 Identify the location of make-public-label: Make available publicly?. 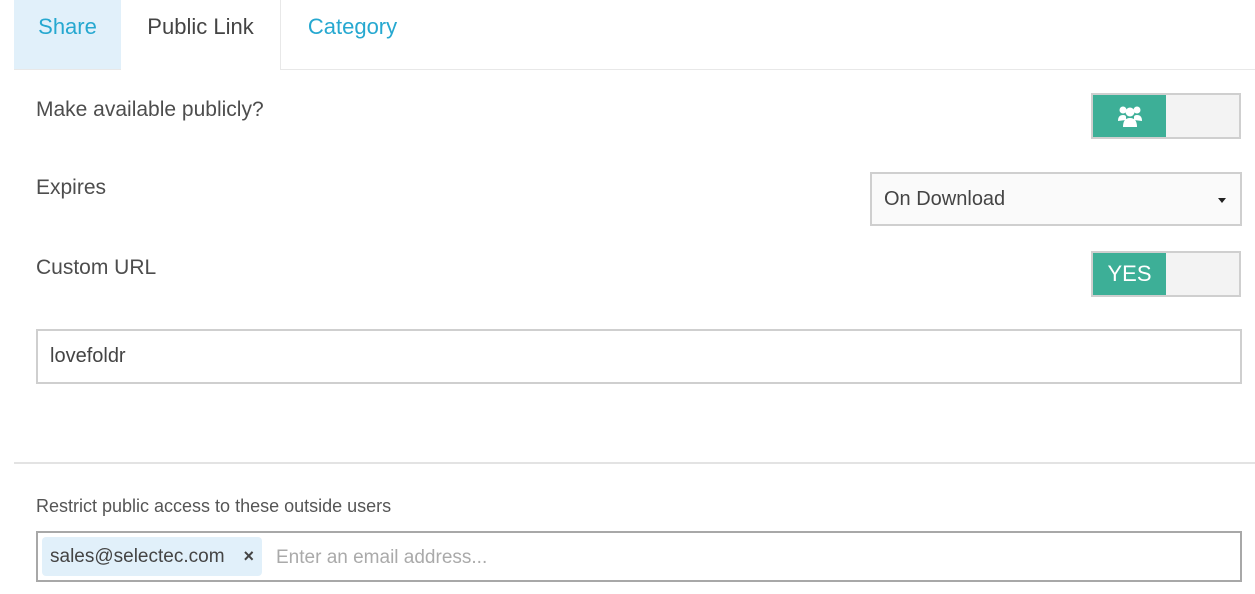
(150, 109).